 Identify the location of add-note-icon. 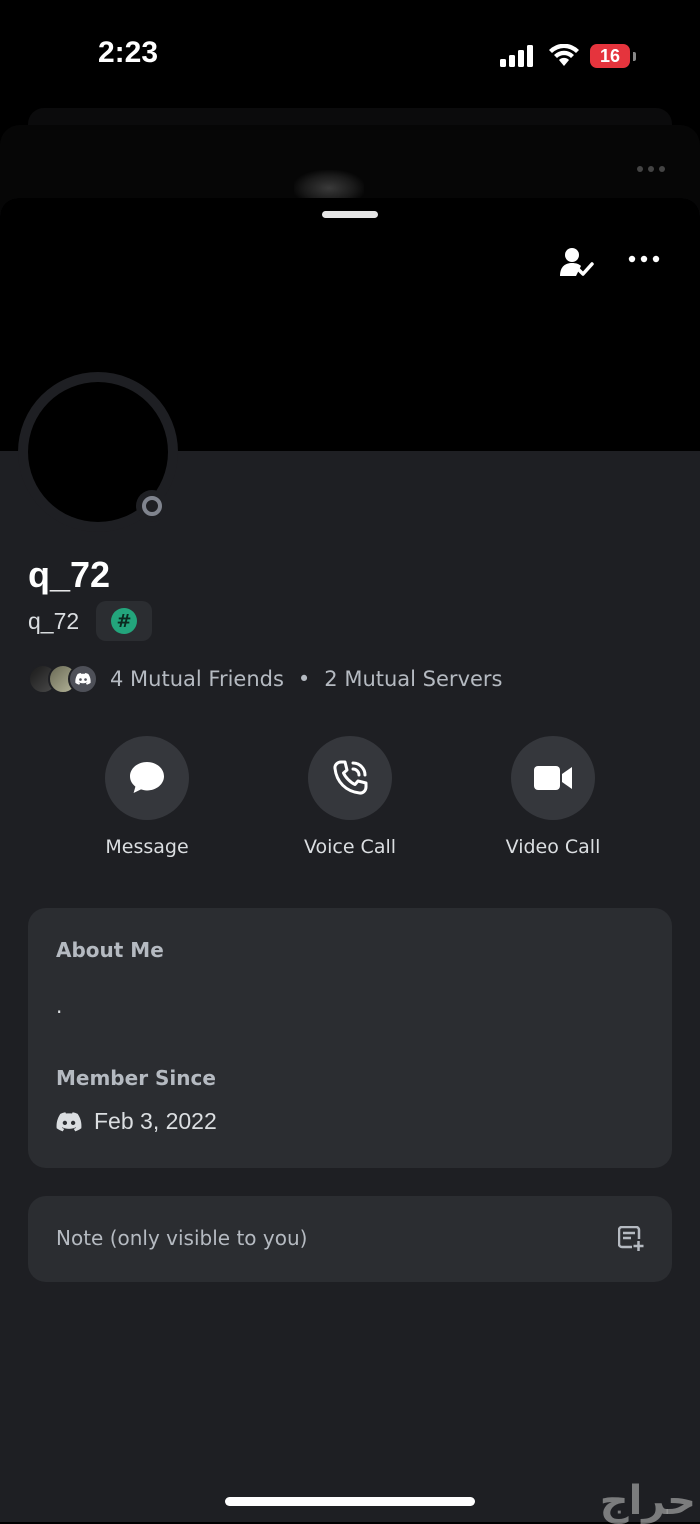
(632, 1239).